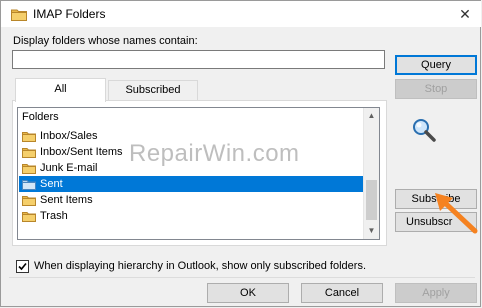 The image size is (482, 308). Describe the element at coordinates (242, 277) in the screenshot. I see `divider` at that location.